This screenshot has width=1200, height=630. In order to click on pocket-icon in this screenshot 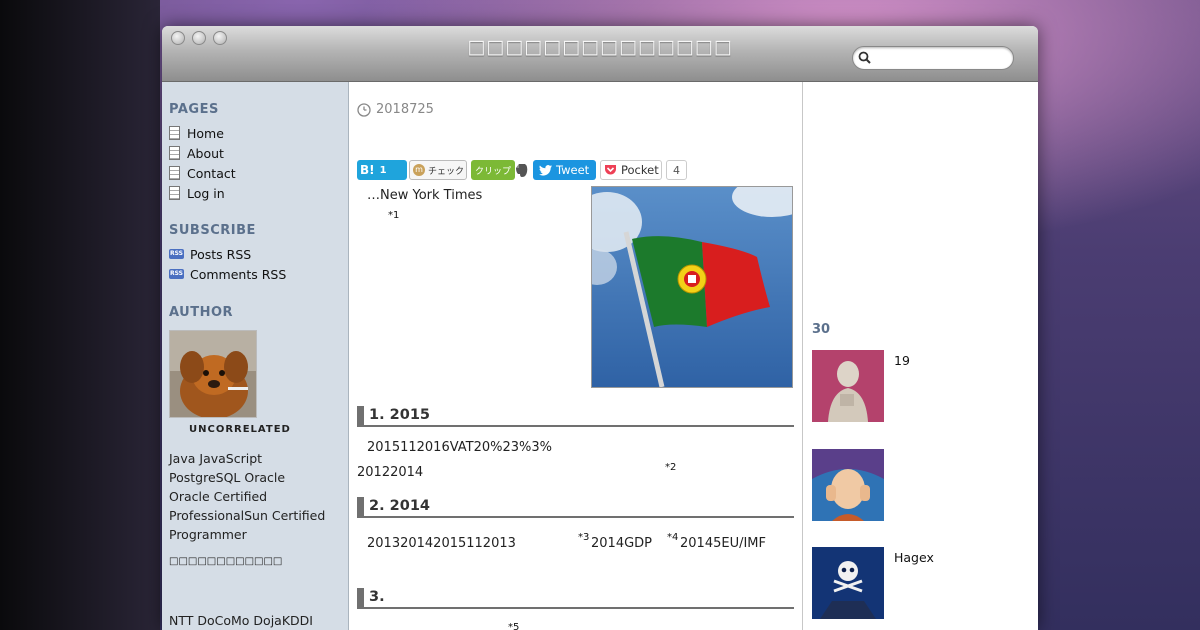, I will do `click(610, 170)`.